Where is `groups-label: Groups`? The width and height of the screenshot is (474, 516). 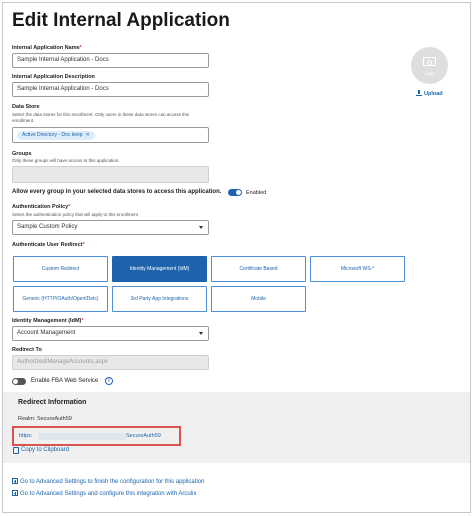
groups-label: Groups is located at coordinates (22, 154).